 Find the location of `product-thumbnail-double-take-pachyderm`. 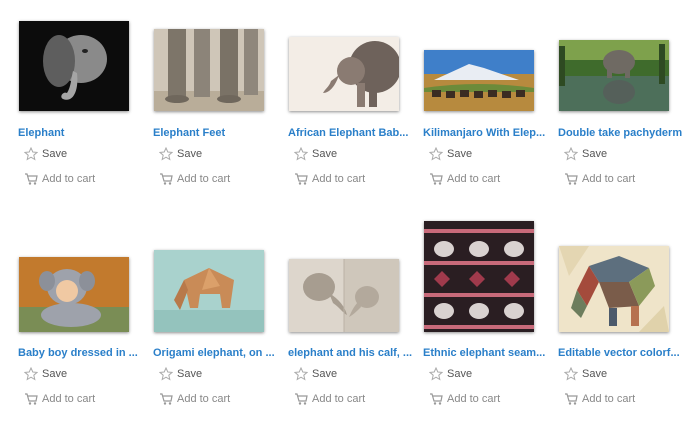

product-thumbnail-double-take-pachyderm is located at coordinates (614, 75).